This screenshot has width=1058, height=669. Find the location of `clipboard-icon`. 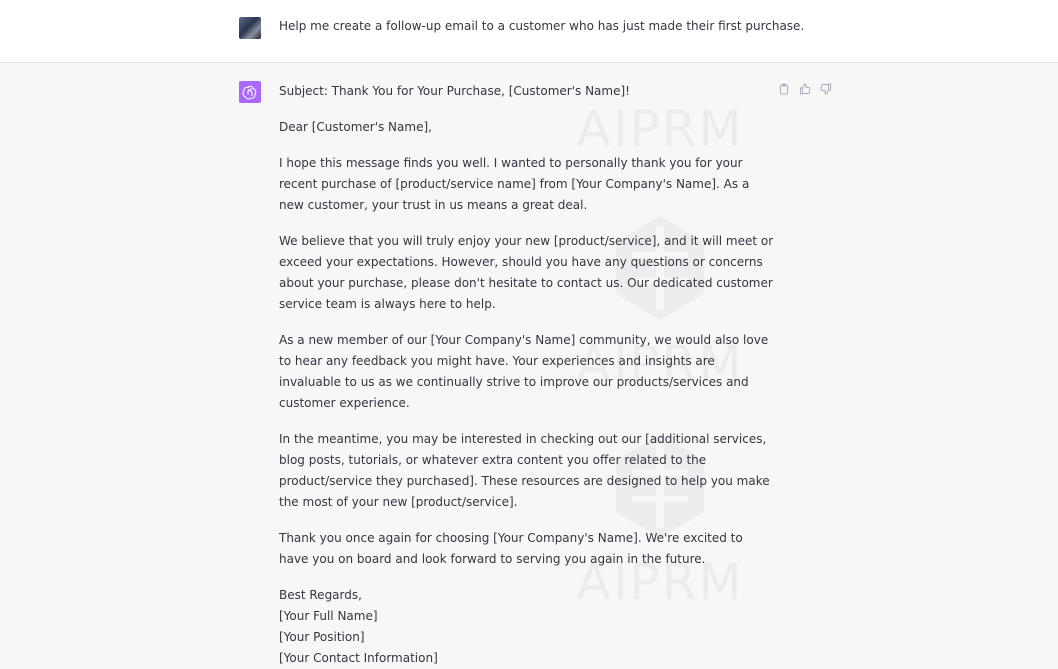

clipboard-icon is located at coordinates (784, 89).